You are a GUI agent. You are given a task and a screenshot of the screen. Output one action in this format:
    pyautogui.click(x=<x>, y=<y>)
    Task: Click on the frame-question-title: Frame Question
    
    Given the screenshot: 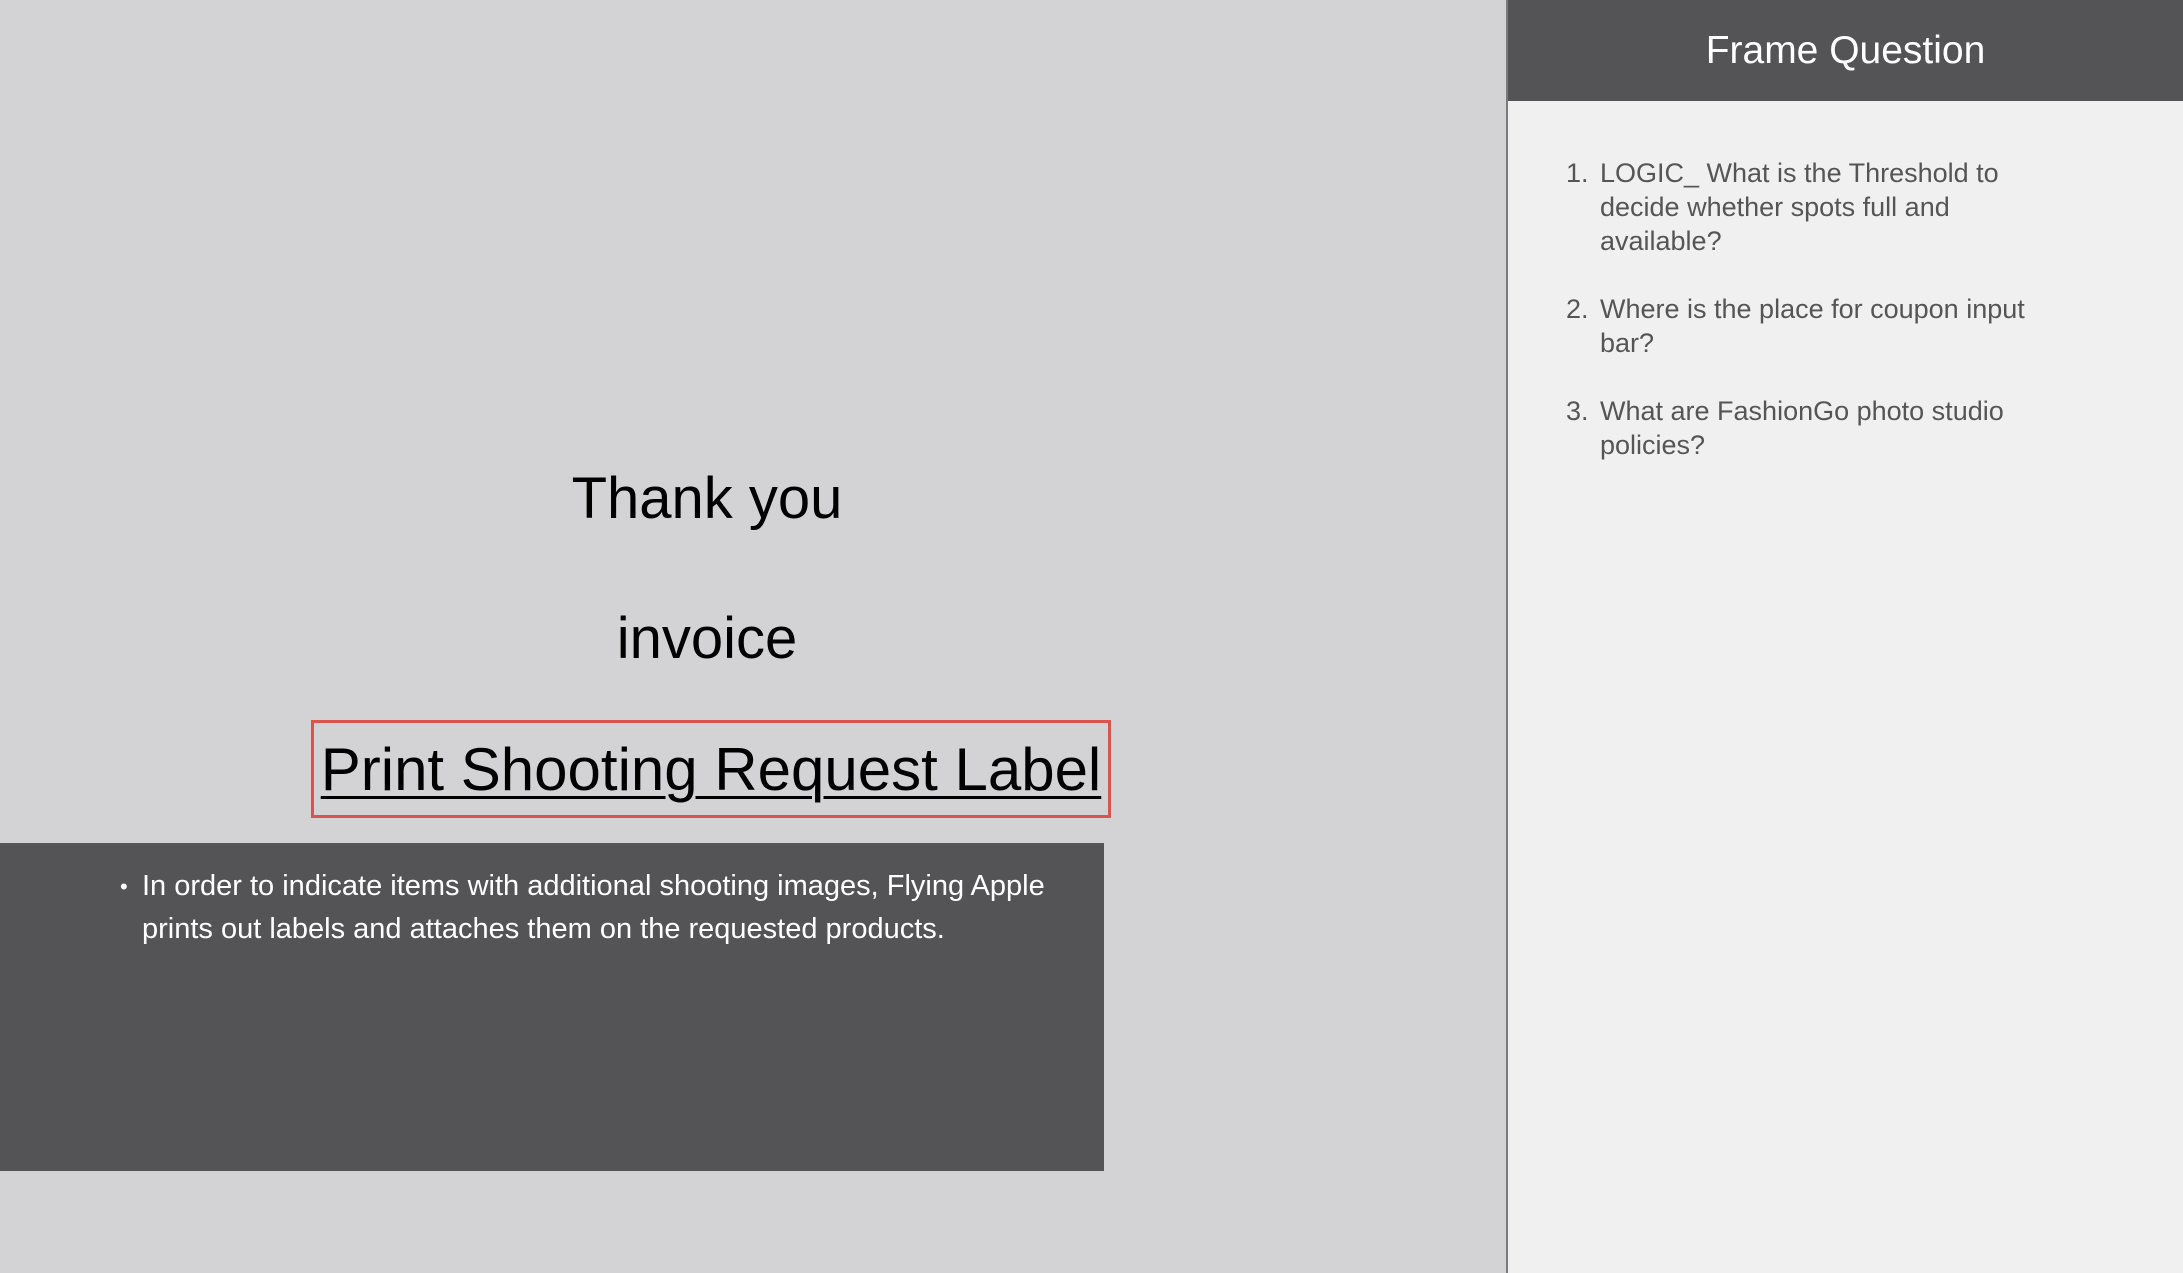 What is the action you would take?
    pyautogui.click(x=1845, y=50)
    